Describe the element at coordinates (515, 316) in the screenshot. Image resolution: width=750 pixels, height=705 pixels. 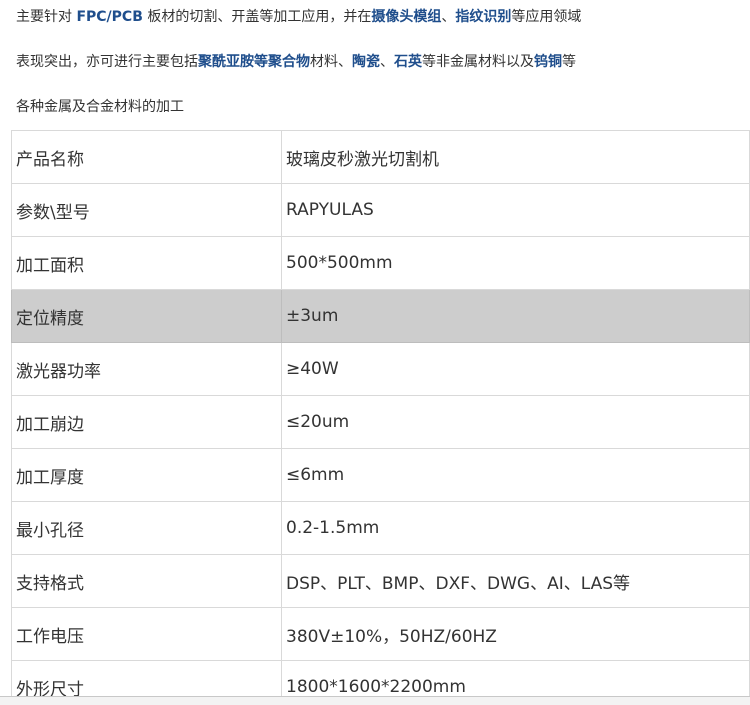
I see `spec-value: ±3um` at that location.